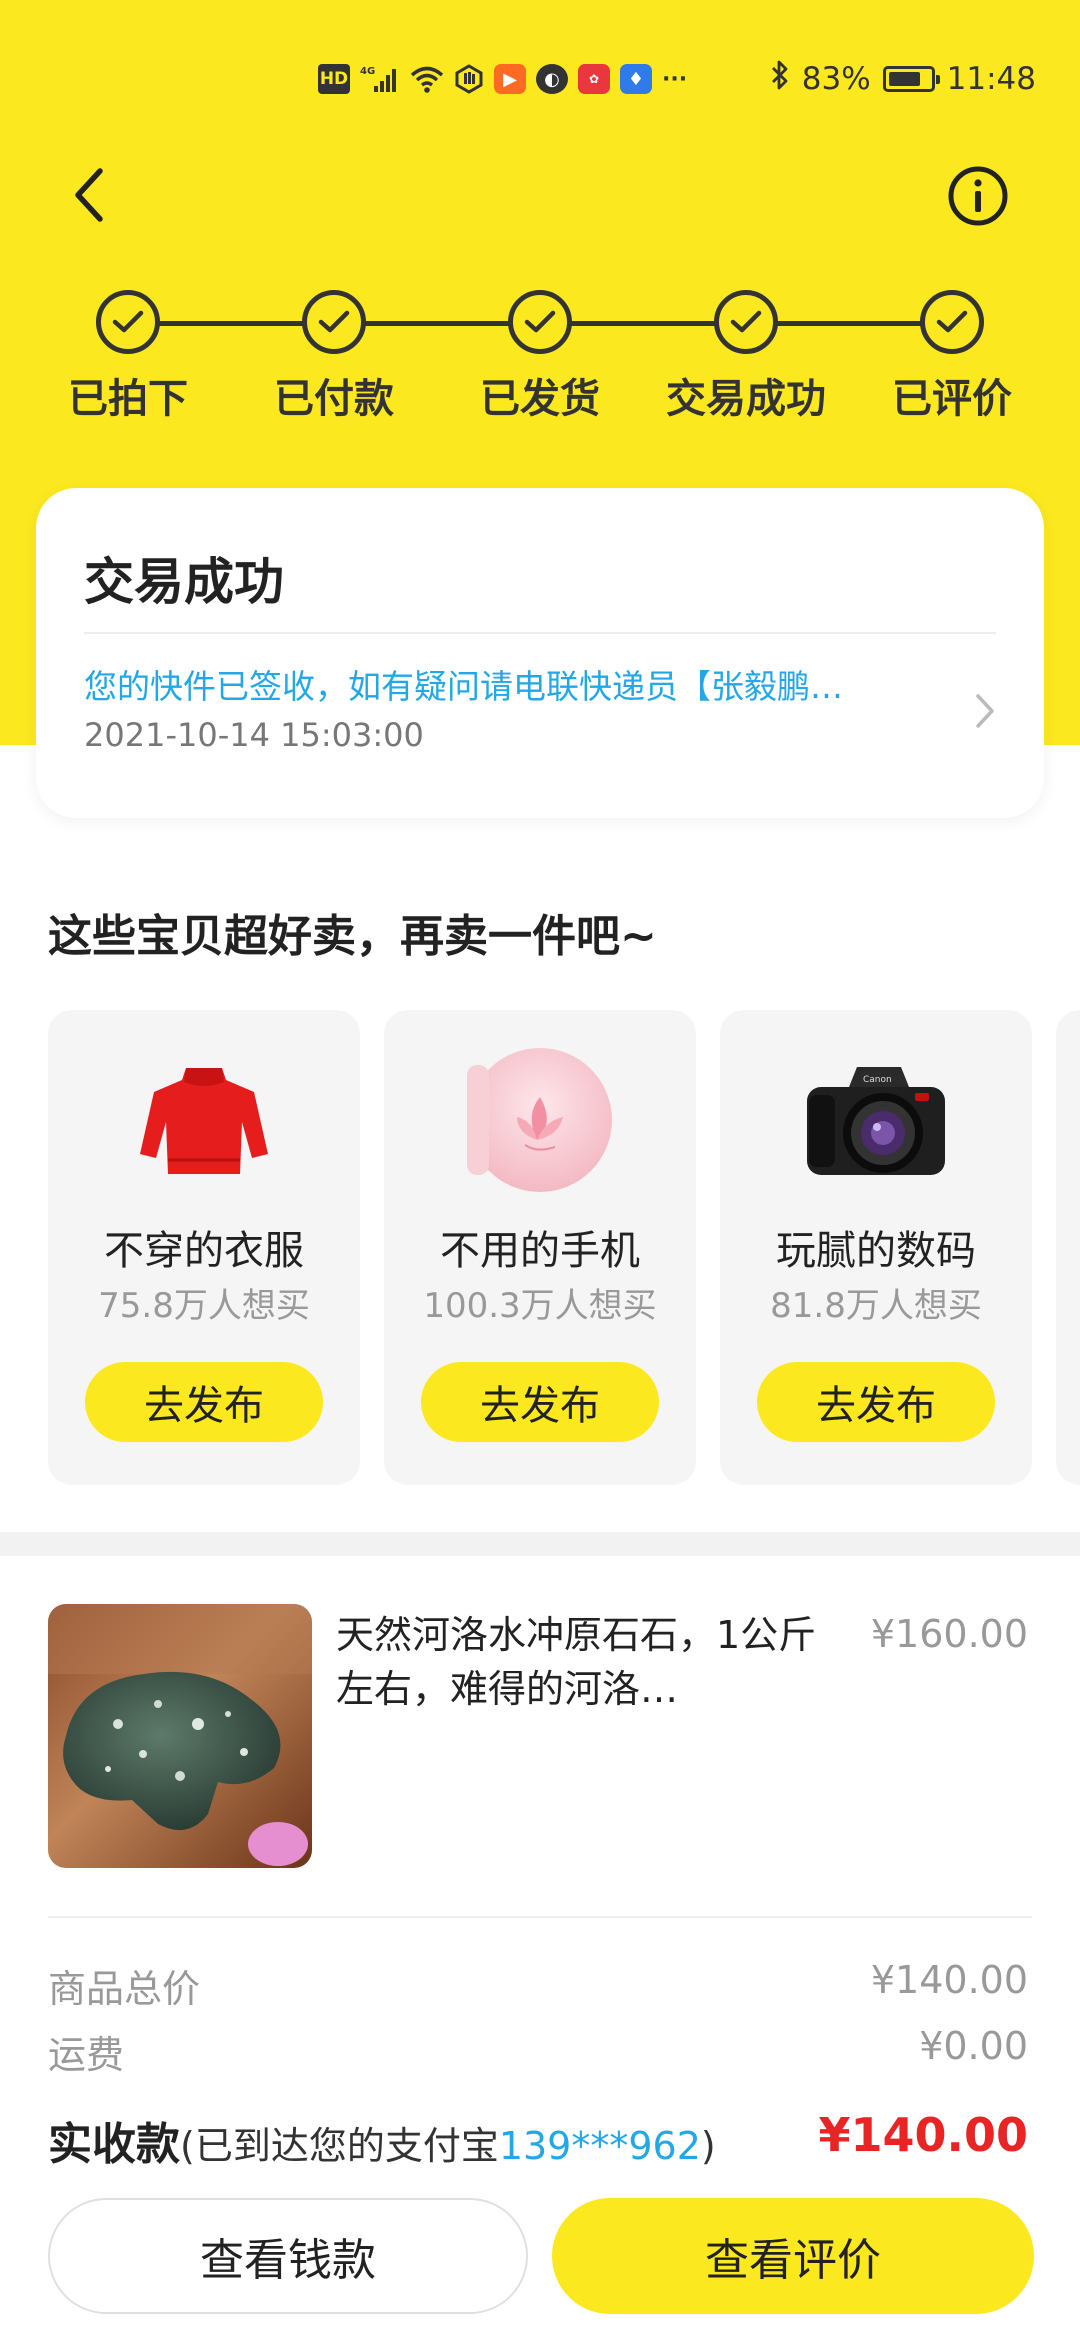  I want to click on received-title: 实收款, so click(114, 2144).